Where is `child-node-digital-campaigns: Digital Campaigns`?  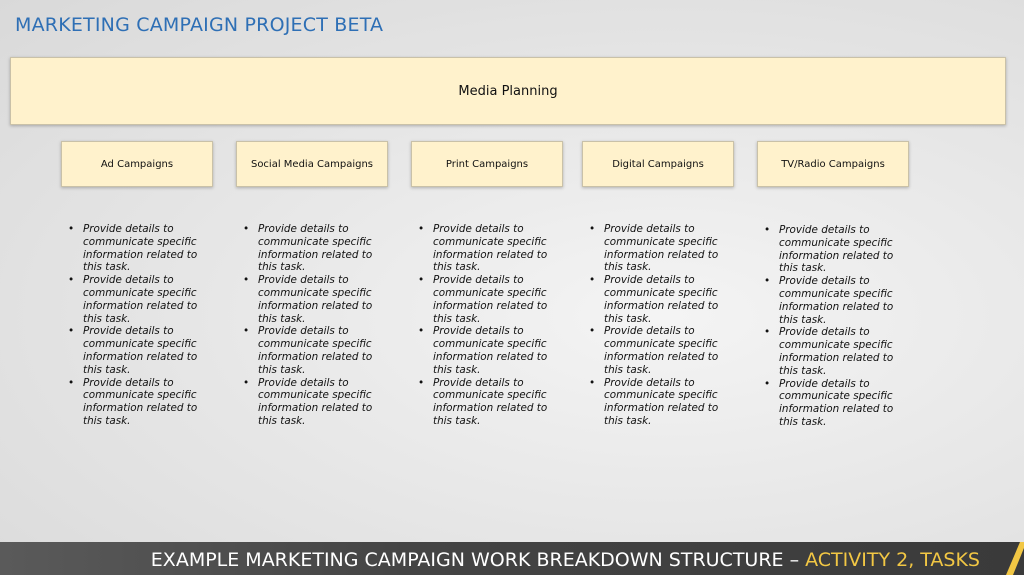 child-node-digital-campaigns: Digital Campaigns is located at coordinates (658, 164).